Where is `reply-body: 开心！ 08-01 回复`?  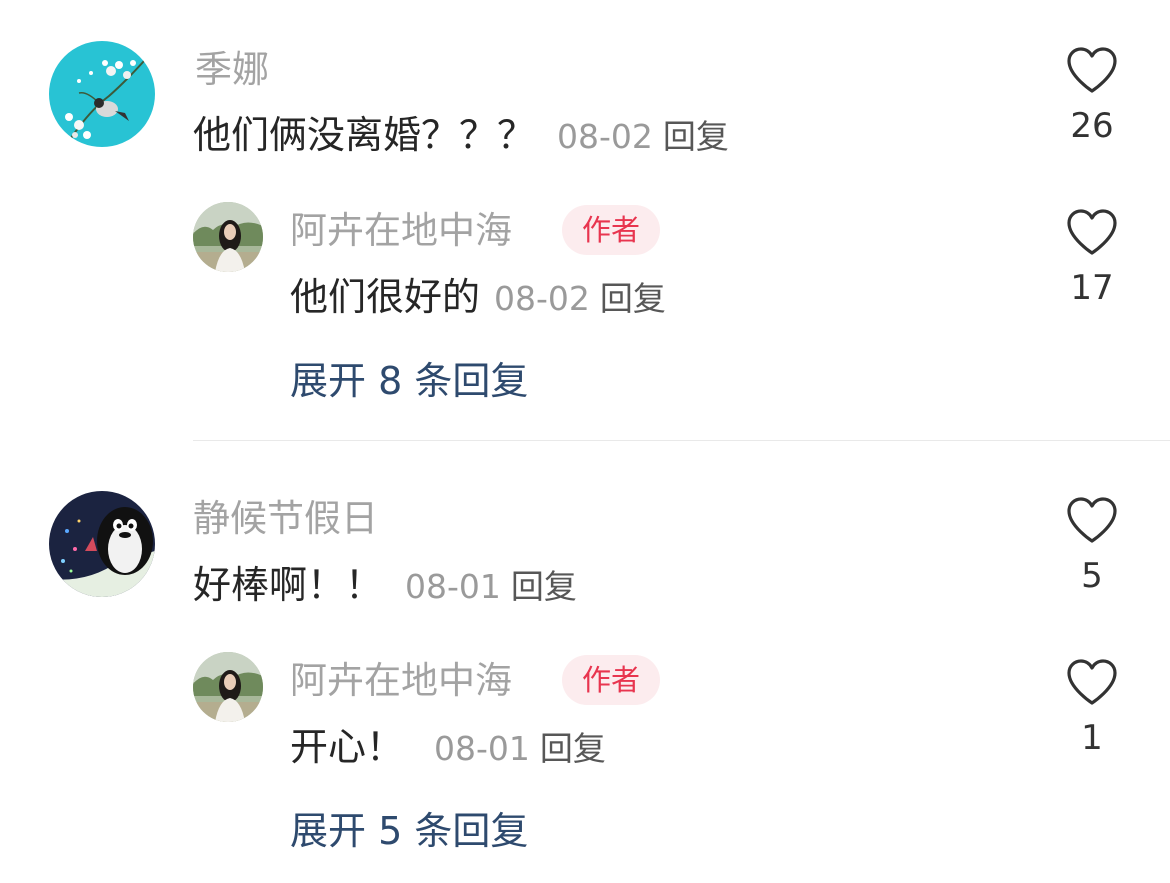 reply-body: 开心！ 08-01 回复 is located at coordinates (448, 751).